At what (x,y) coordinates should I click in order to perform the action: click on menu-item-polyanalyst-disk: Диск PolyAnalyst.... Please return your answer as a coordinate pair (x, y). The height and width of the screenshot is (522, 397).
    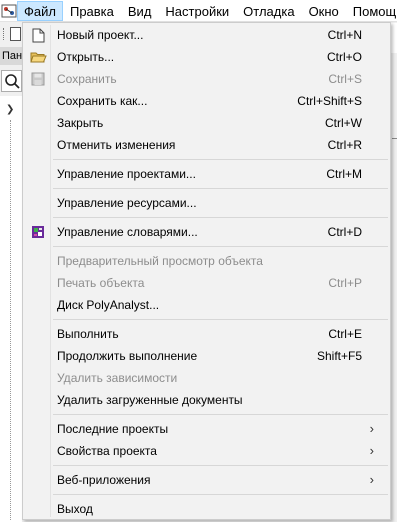
    Looking at the image, I should click on (206, 305).